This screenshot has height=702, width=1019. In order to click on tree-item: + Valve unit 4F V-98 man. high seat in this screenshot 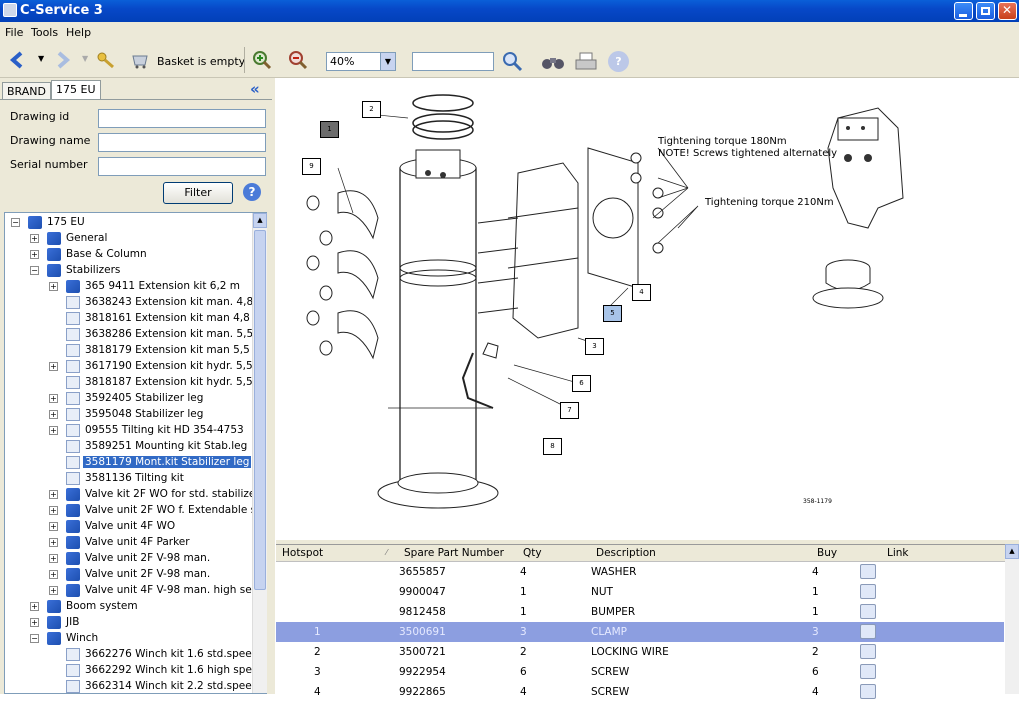, I will do `click(133, 591)`.